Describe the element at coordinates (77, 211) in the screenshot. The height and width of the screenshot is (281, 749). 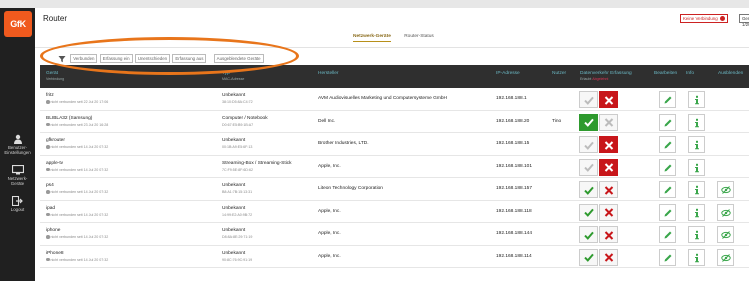
I see `device-name-cell: ipad nicht verbunden seit 14 Jul 20 07:32` at that location.